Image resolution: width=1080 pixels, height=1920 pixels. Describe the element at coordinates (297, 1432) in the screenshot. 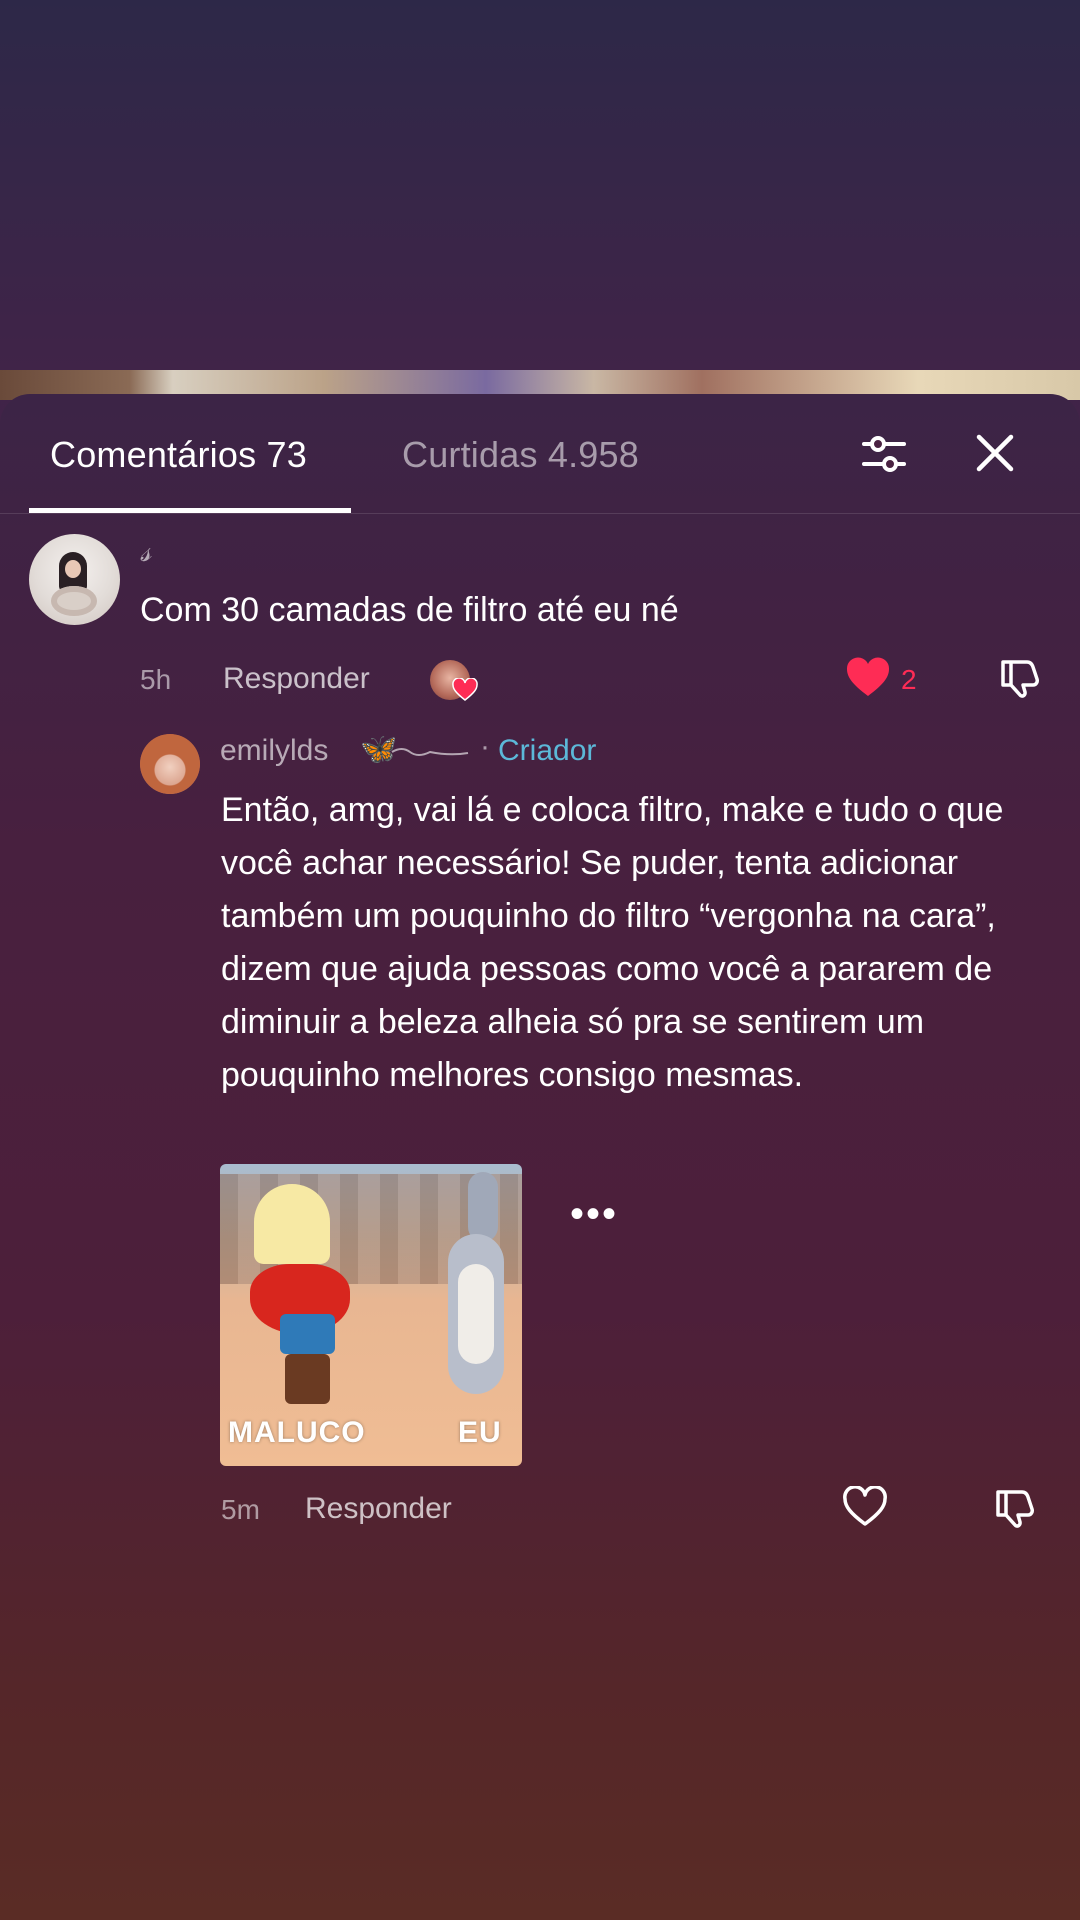

I see `gif-caption-left: MALUCO` at that location.